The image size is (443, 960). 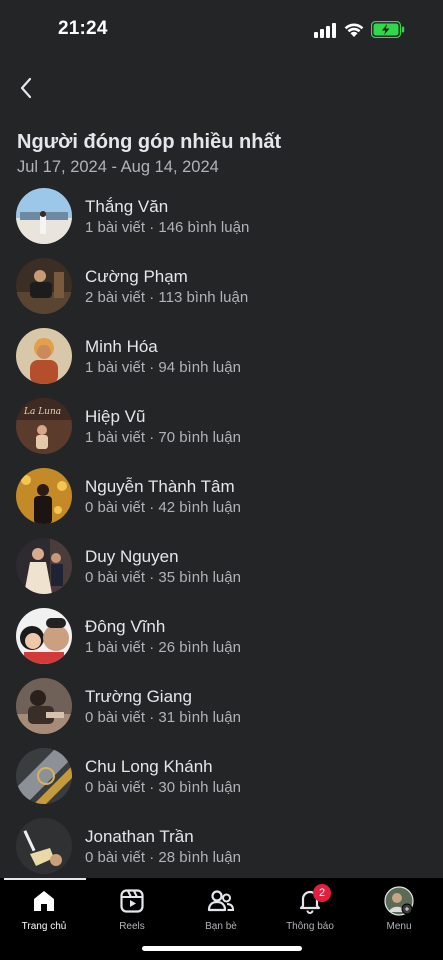 What do you see at coordinates (115, 417) in the screenshot?
I see `contributor-name: Hiệp Vũ` at bounding box center [115, 417].